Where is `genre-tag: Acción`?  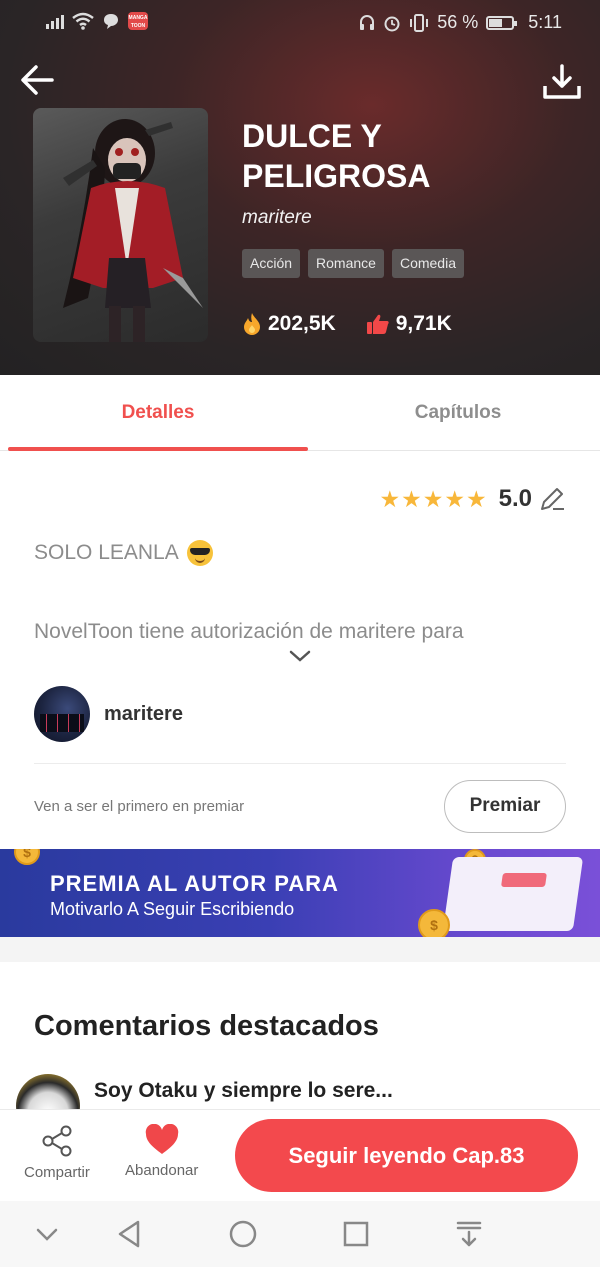
genre-tag: Acción is located at coordinates (271, 263).